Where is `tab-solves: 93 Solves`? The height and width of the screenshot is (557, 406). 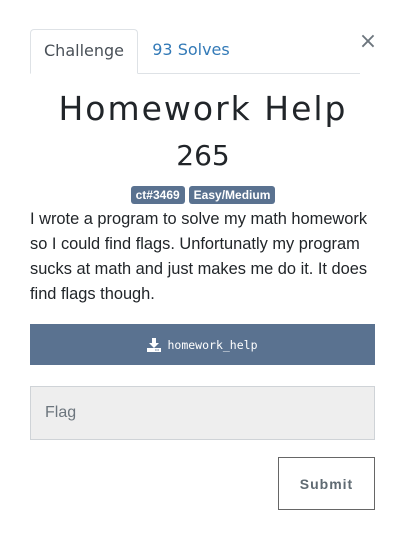
tab-solves: 93 Solves is located at coordinates (191, 51).